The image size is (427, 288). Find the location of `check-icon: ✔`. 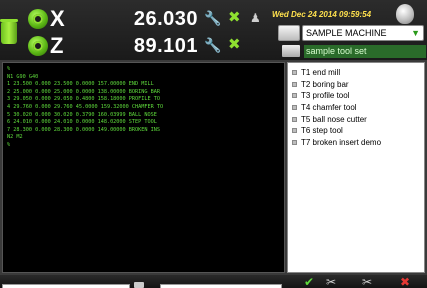

check-icon: ✔ is located at coordinates (309, 282).